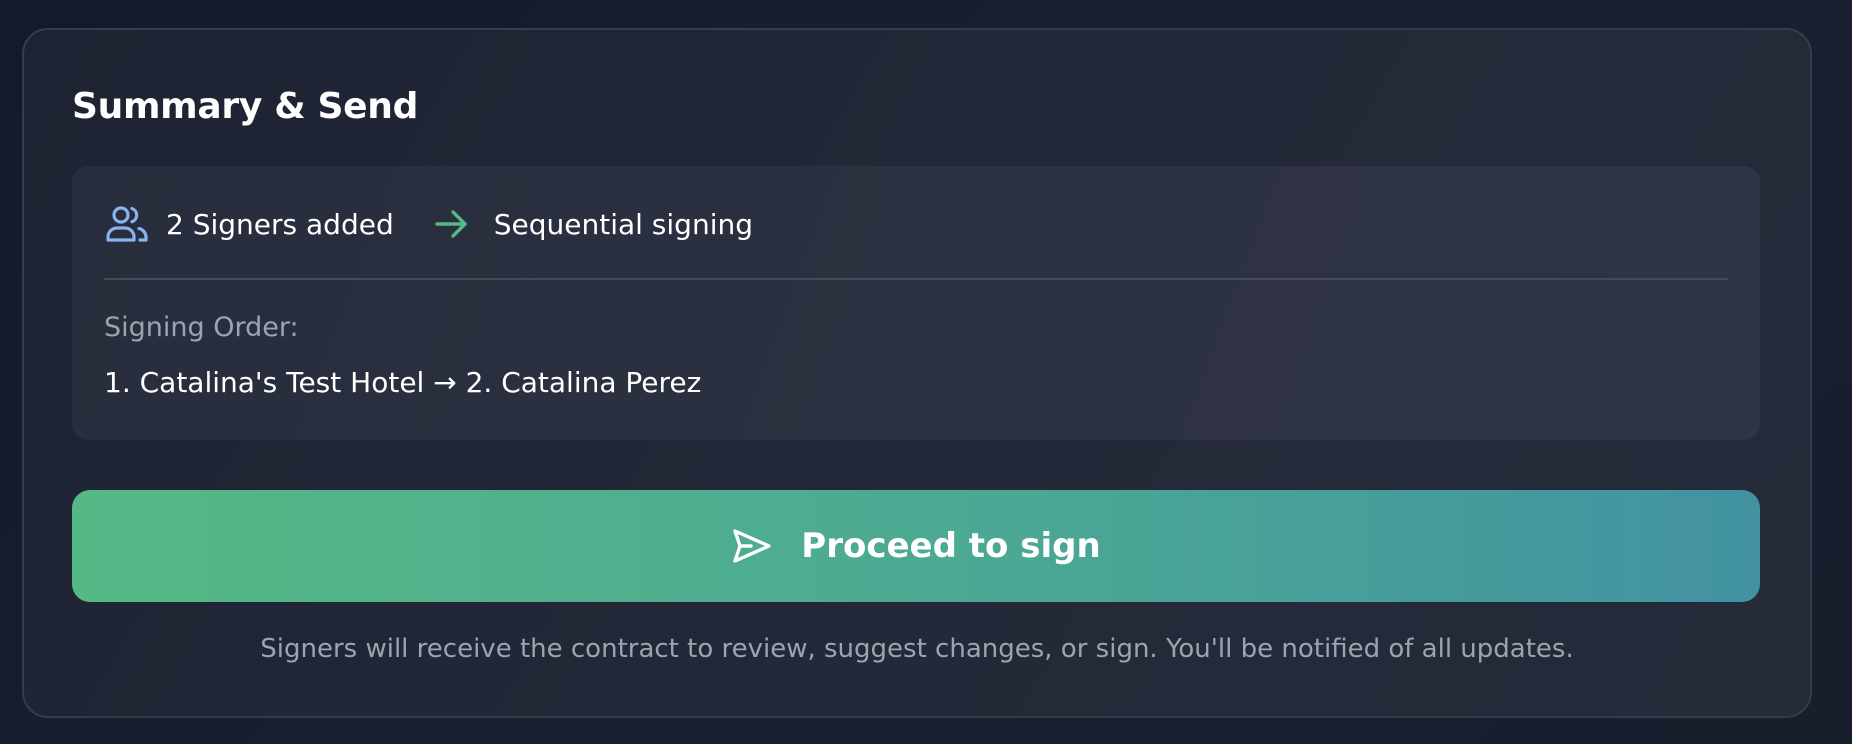 This screenshot has height=744, width=1852. Describe the element at coordinates (752, 546) in the screenshot. I see `send-icon` at that location.